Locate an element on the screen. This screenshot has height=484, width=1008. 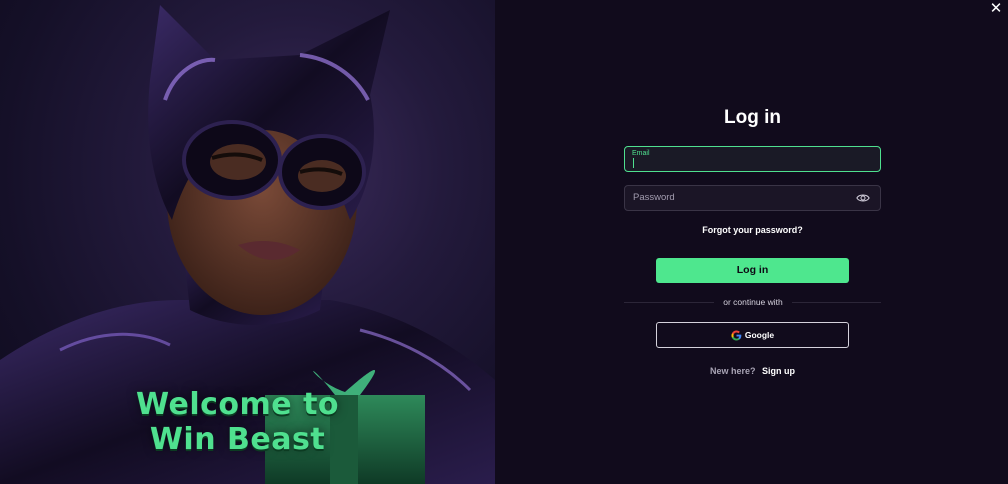
signup-row: New here? Sign up is located at coordinates (752, 371).